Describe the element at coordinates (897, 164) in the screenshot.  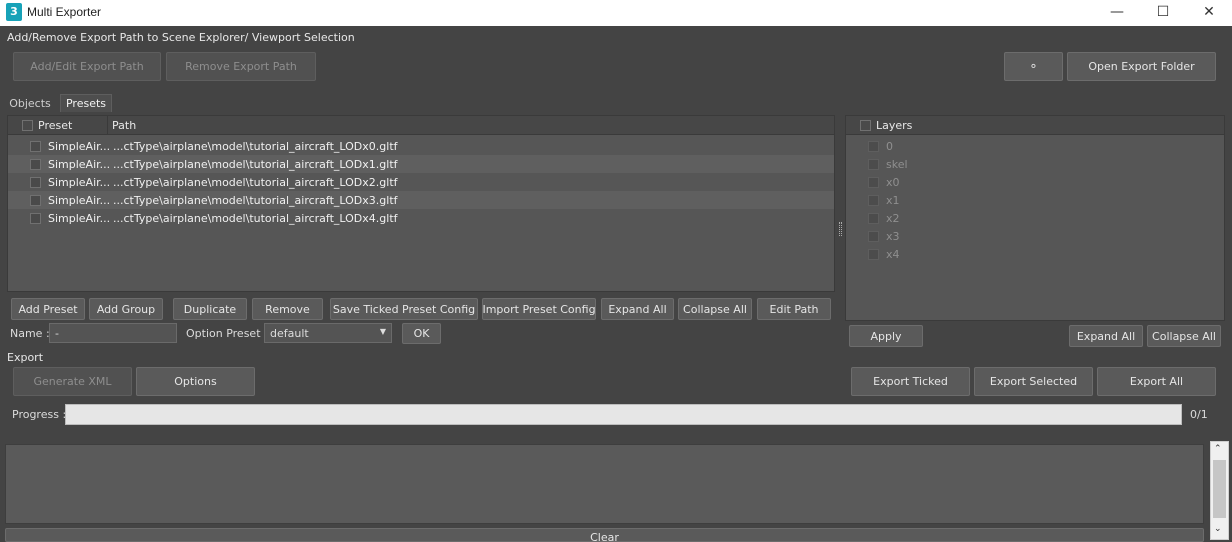
I see `layer-label: skel` at that location.